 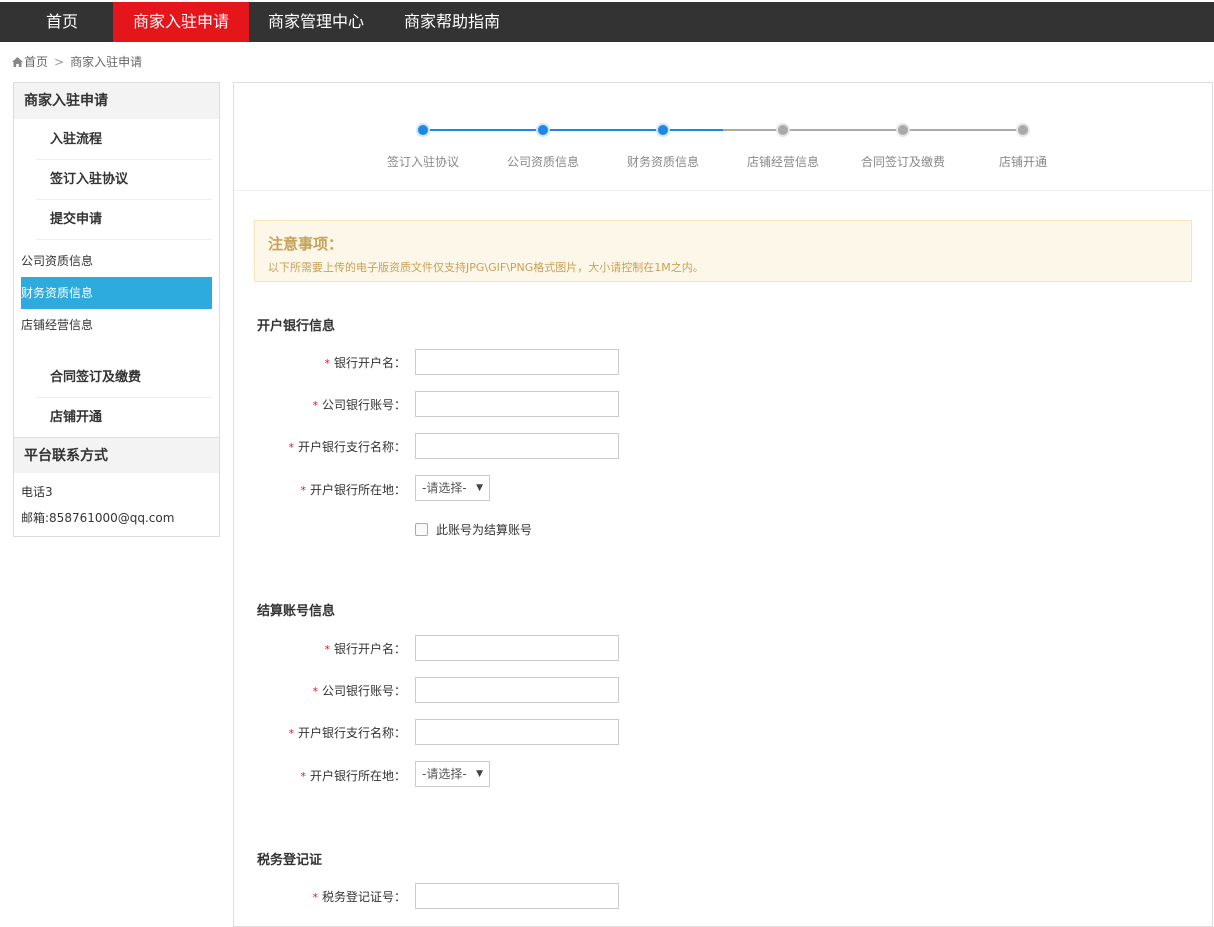 What do you see at coordinates (124, 220) in the screenshot?
I see `sidebar-item-submit: 提交申请` at bounding box center [124, 220].